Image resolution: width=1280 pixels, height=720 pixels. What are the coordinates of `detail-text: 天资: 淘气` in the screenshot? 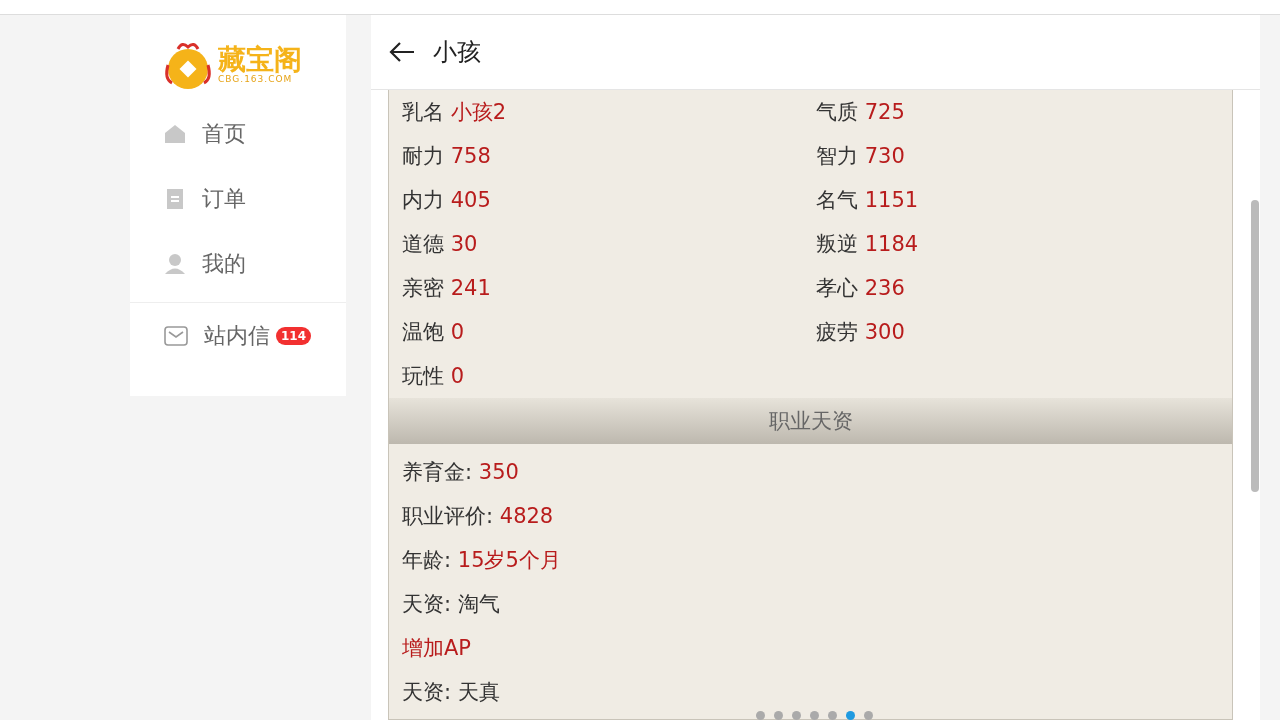 It's located at (451, 604).